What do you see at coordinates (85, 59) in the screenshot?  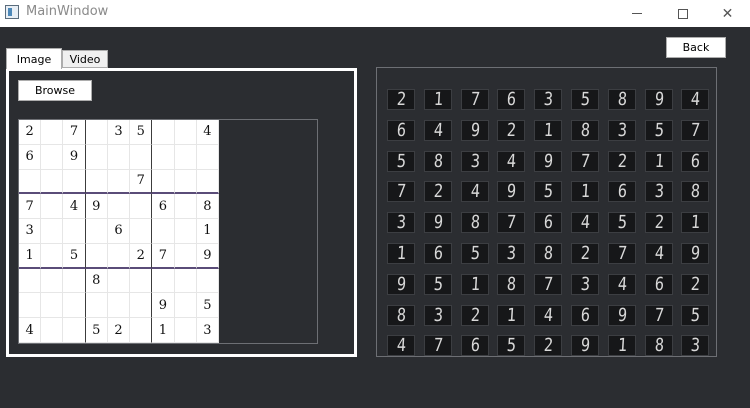 I see `tab-video: Video` at bounding box center [85, 59].